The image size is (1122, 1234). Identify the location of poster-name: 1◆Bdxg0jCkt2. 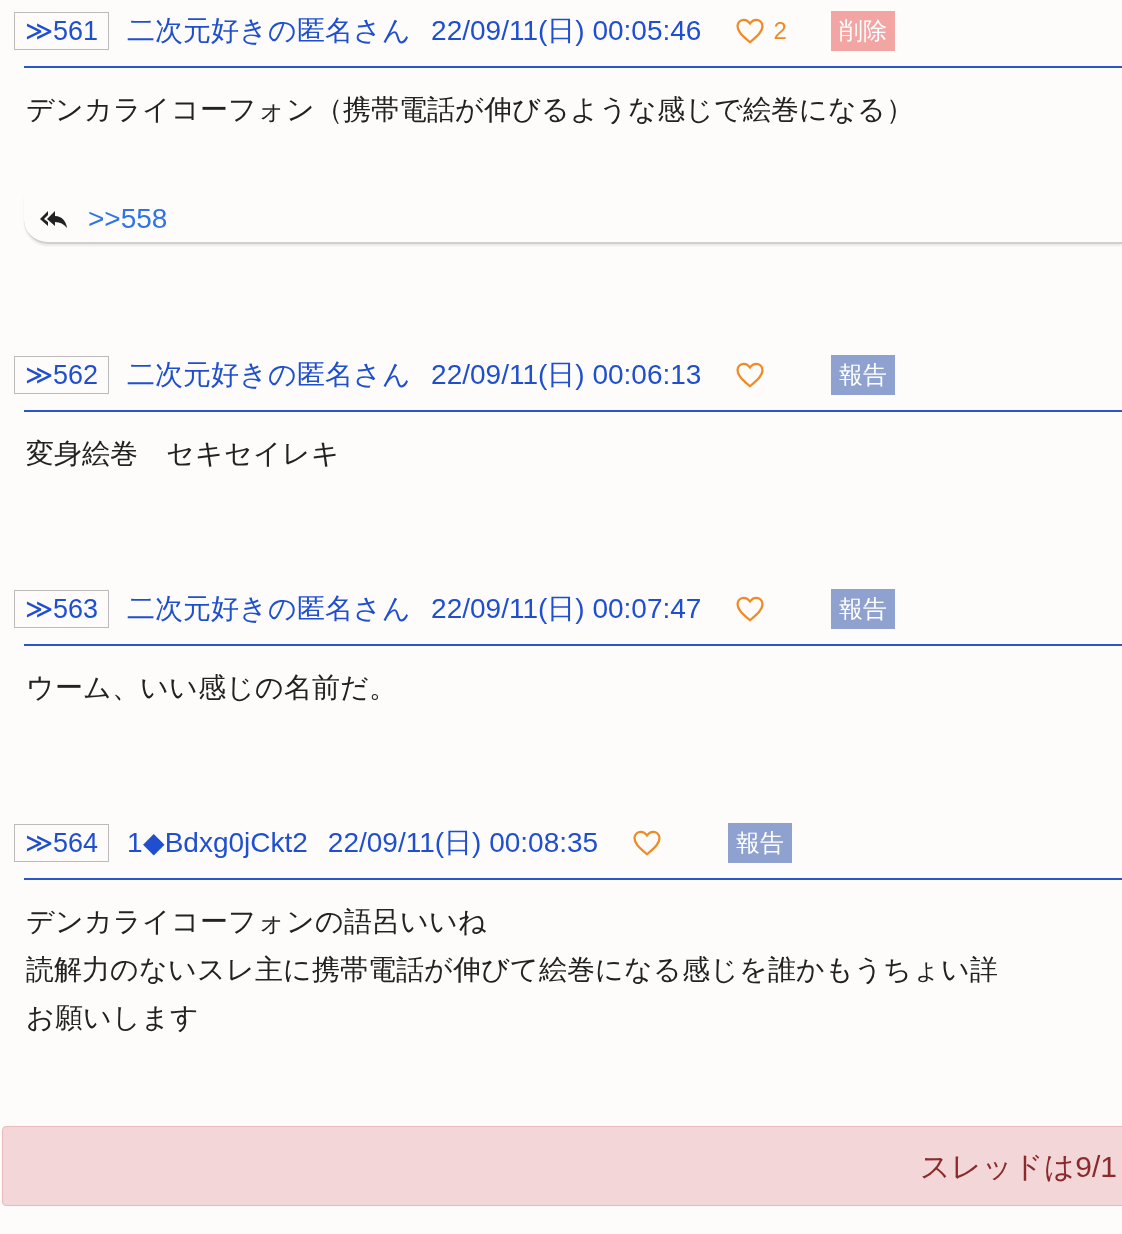
(217, 843).